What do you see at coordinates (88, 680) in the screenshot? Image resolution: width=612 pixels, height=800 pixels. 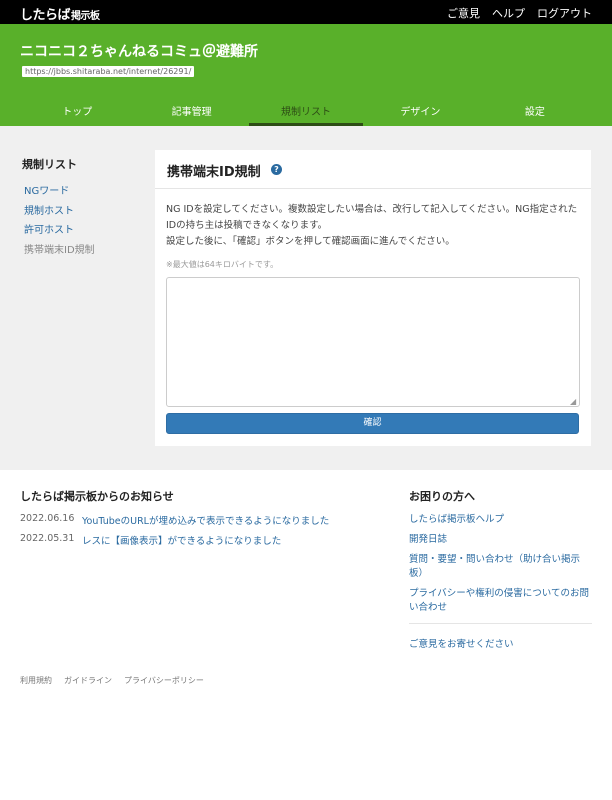 I see `footer-guideline-link: ガイドライン` at bounding box center [88, 680].